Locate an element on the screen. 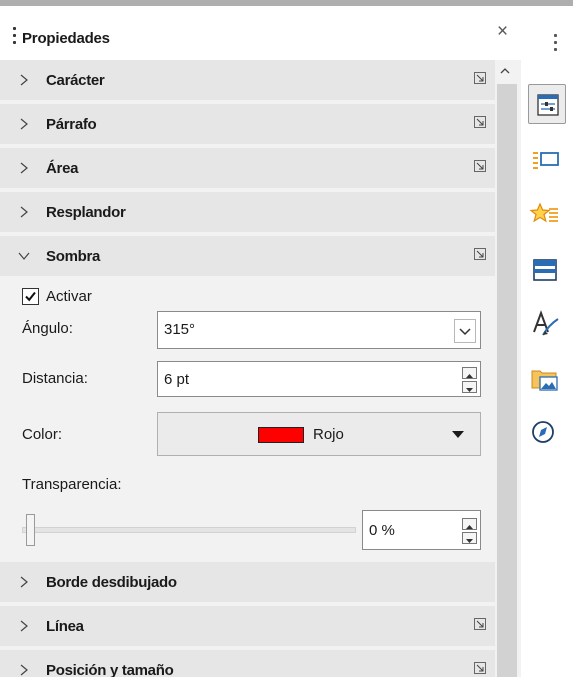 This screenshot has height=677, width=573. section-posicion-tamano: Posición y tamaño is located at coordinates (247, 663).